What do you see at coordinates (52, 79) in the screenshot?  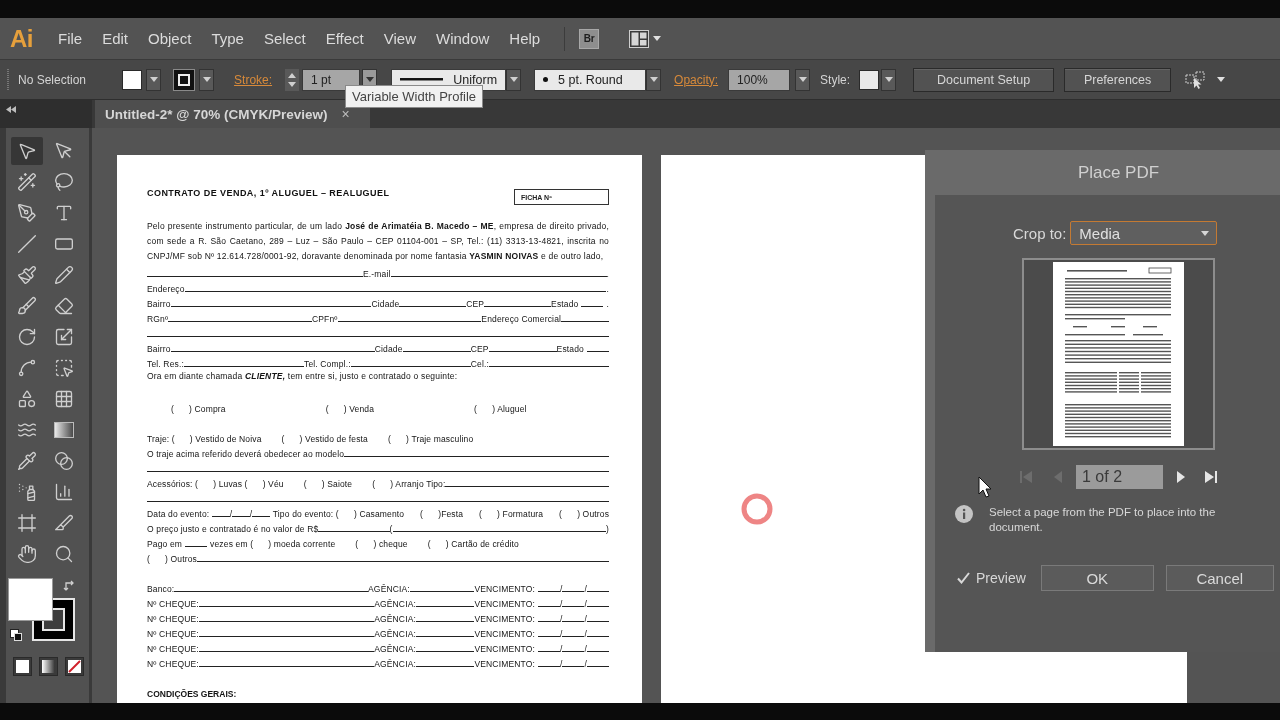 I see `selection-label: No Selection` at bounding box center [52, 79].